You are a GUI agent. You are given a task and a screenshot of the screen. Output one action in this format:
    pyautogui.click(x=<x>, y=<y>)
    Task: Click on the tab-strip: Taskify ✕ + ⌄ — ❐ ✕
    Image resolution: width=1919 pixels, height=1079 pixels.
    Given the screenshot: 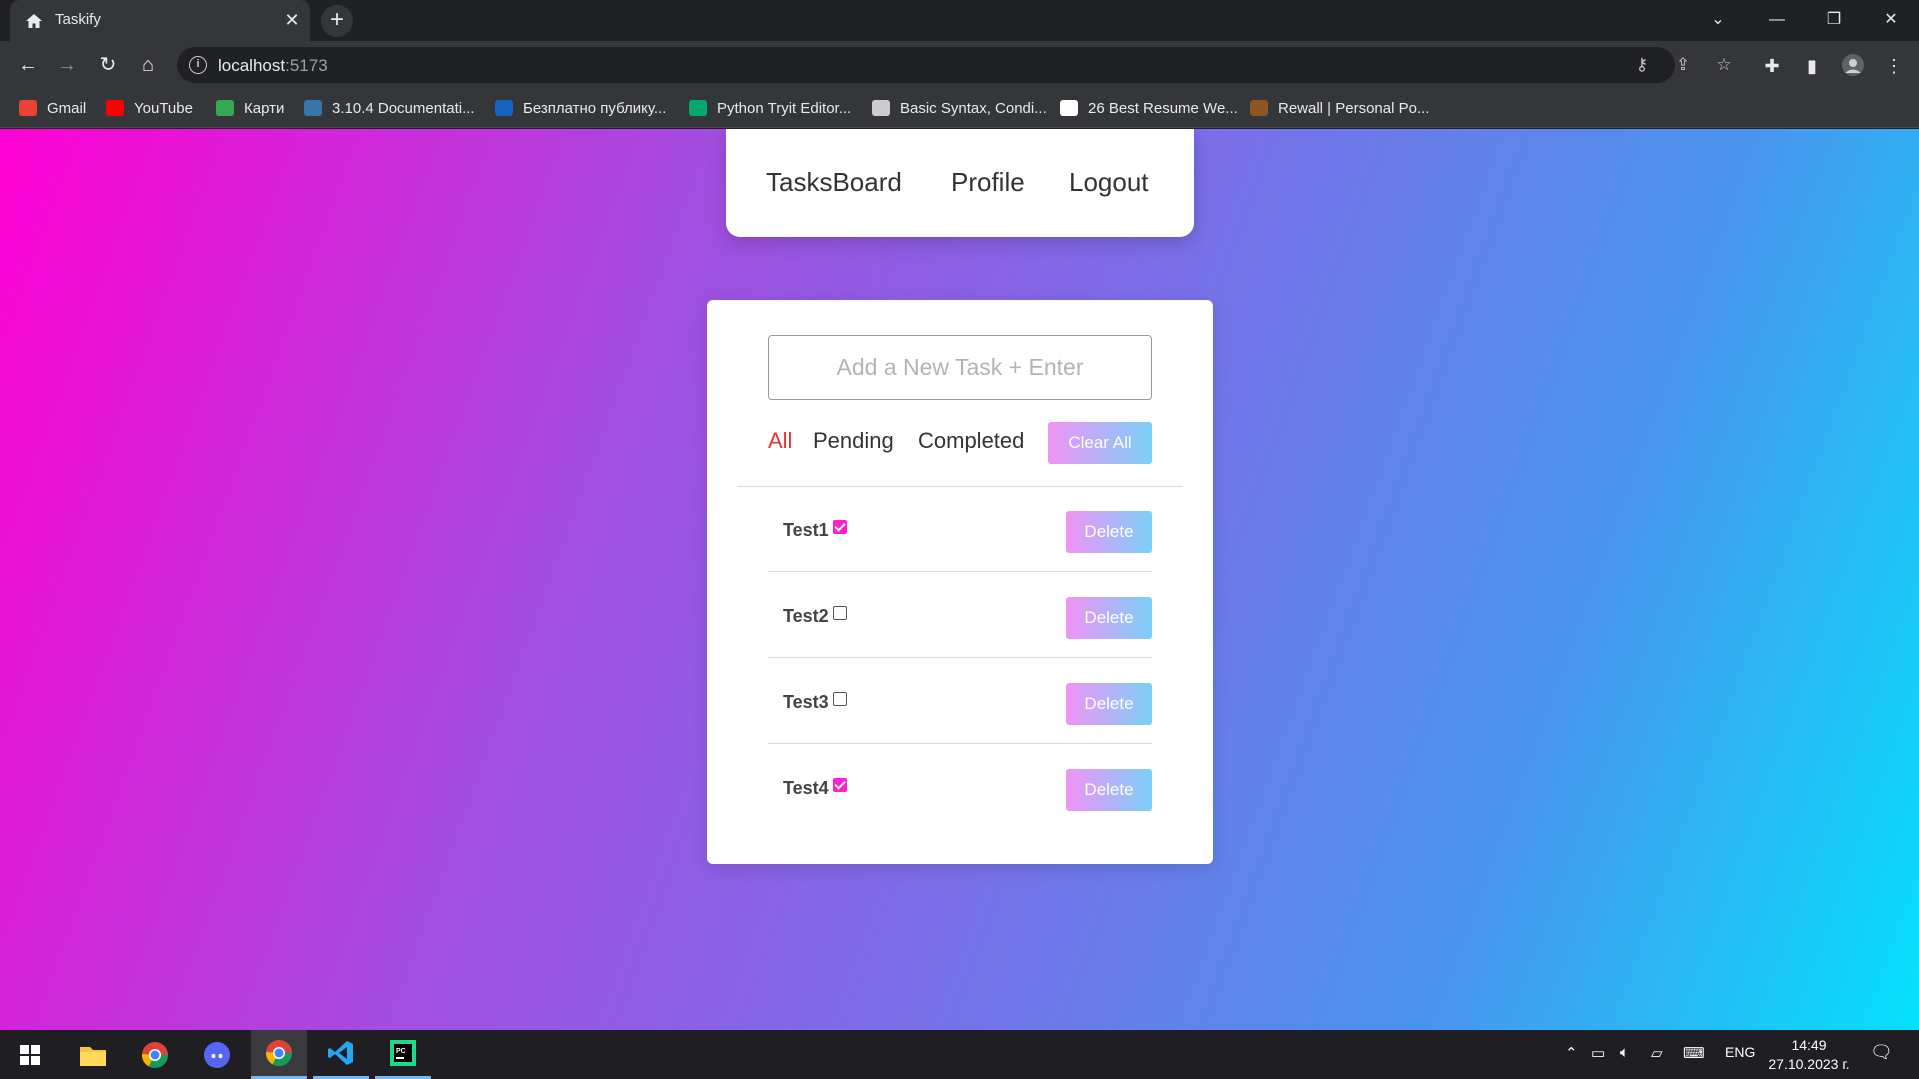 What is the action you would take?
    pyautogui.click(x=959, y=20)
    